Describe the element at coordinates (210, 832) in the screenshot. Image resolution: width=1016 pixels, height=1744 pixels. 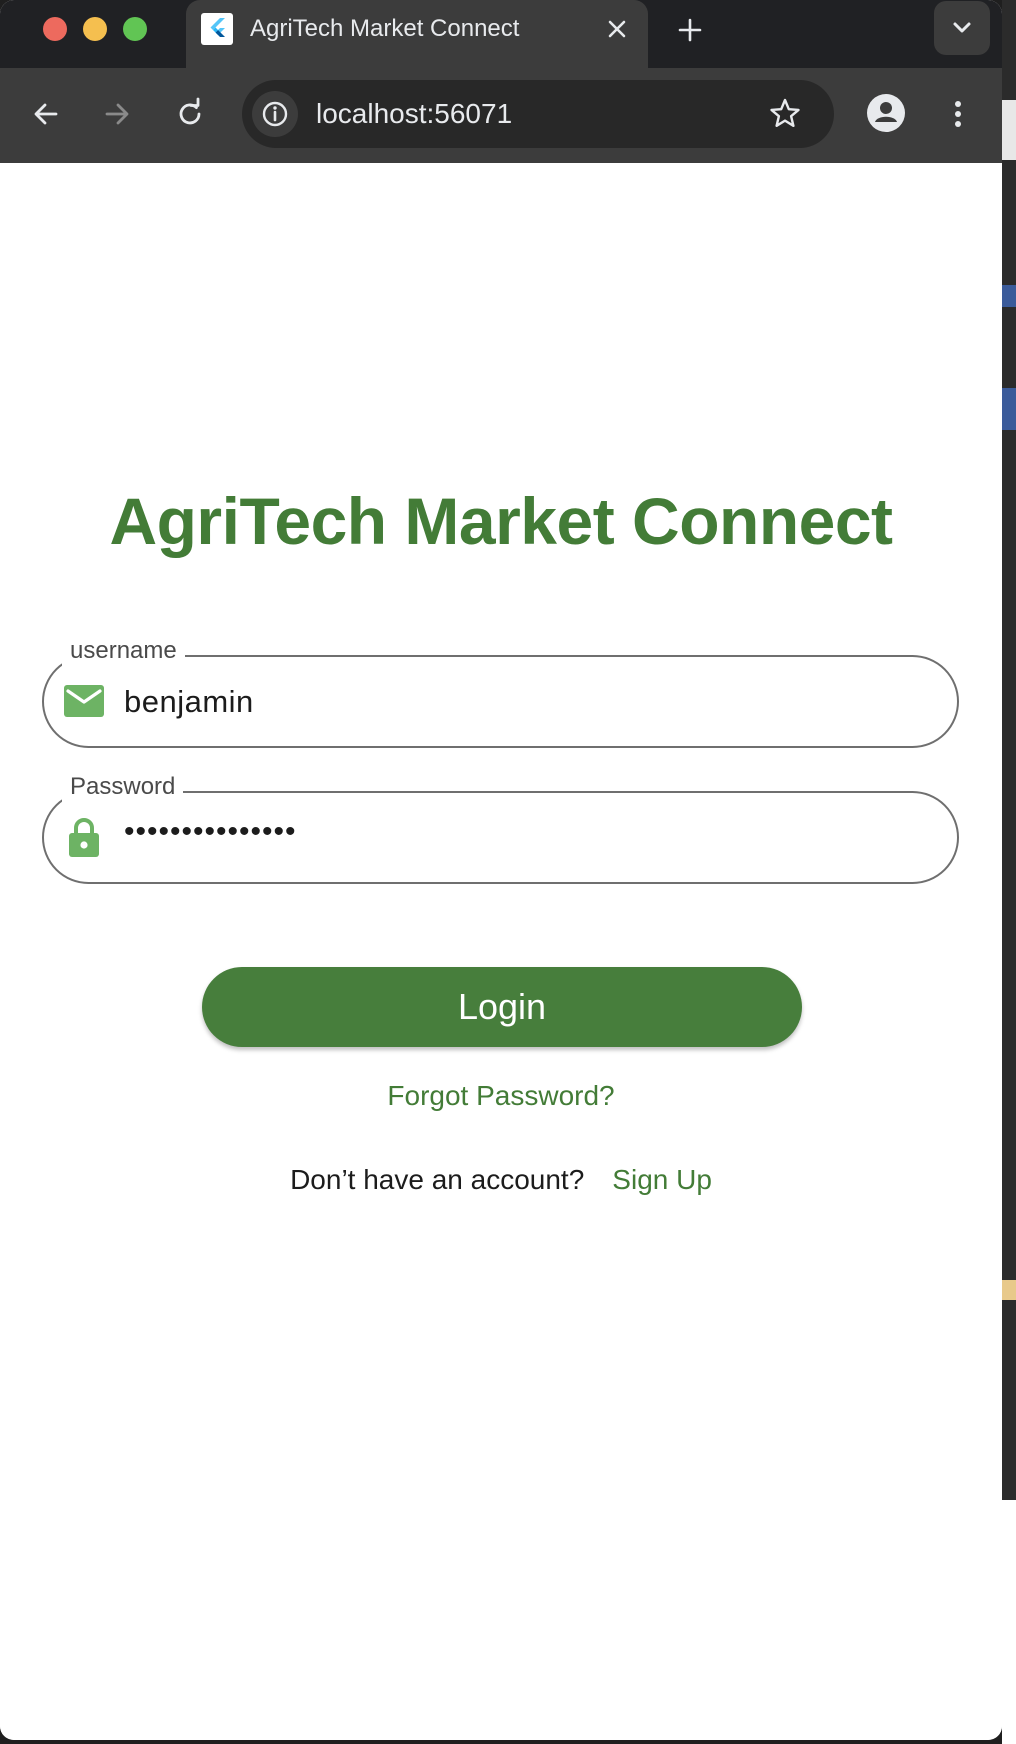
I see `password-input: •••••••••••••••` at that location.